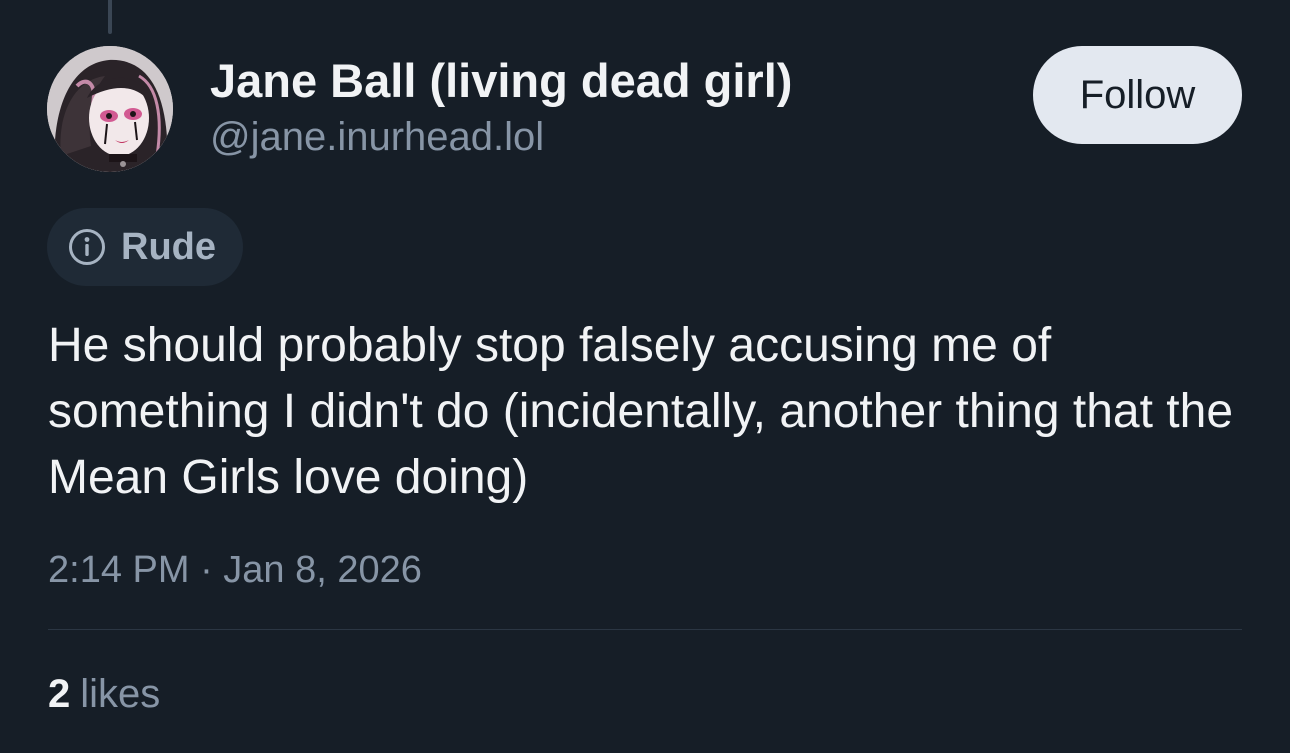 The height and width of the screenshot is (753, 1290). What do you see at coordinates (501, 137) in the screenshot?
I see `author-handle: @jane.inurhead.lol` at bounding box center [501, 137].